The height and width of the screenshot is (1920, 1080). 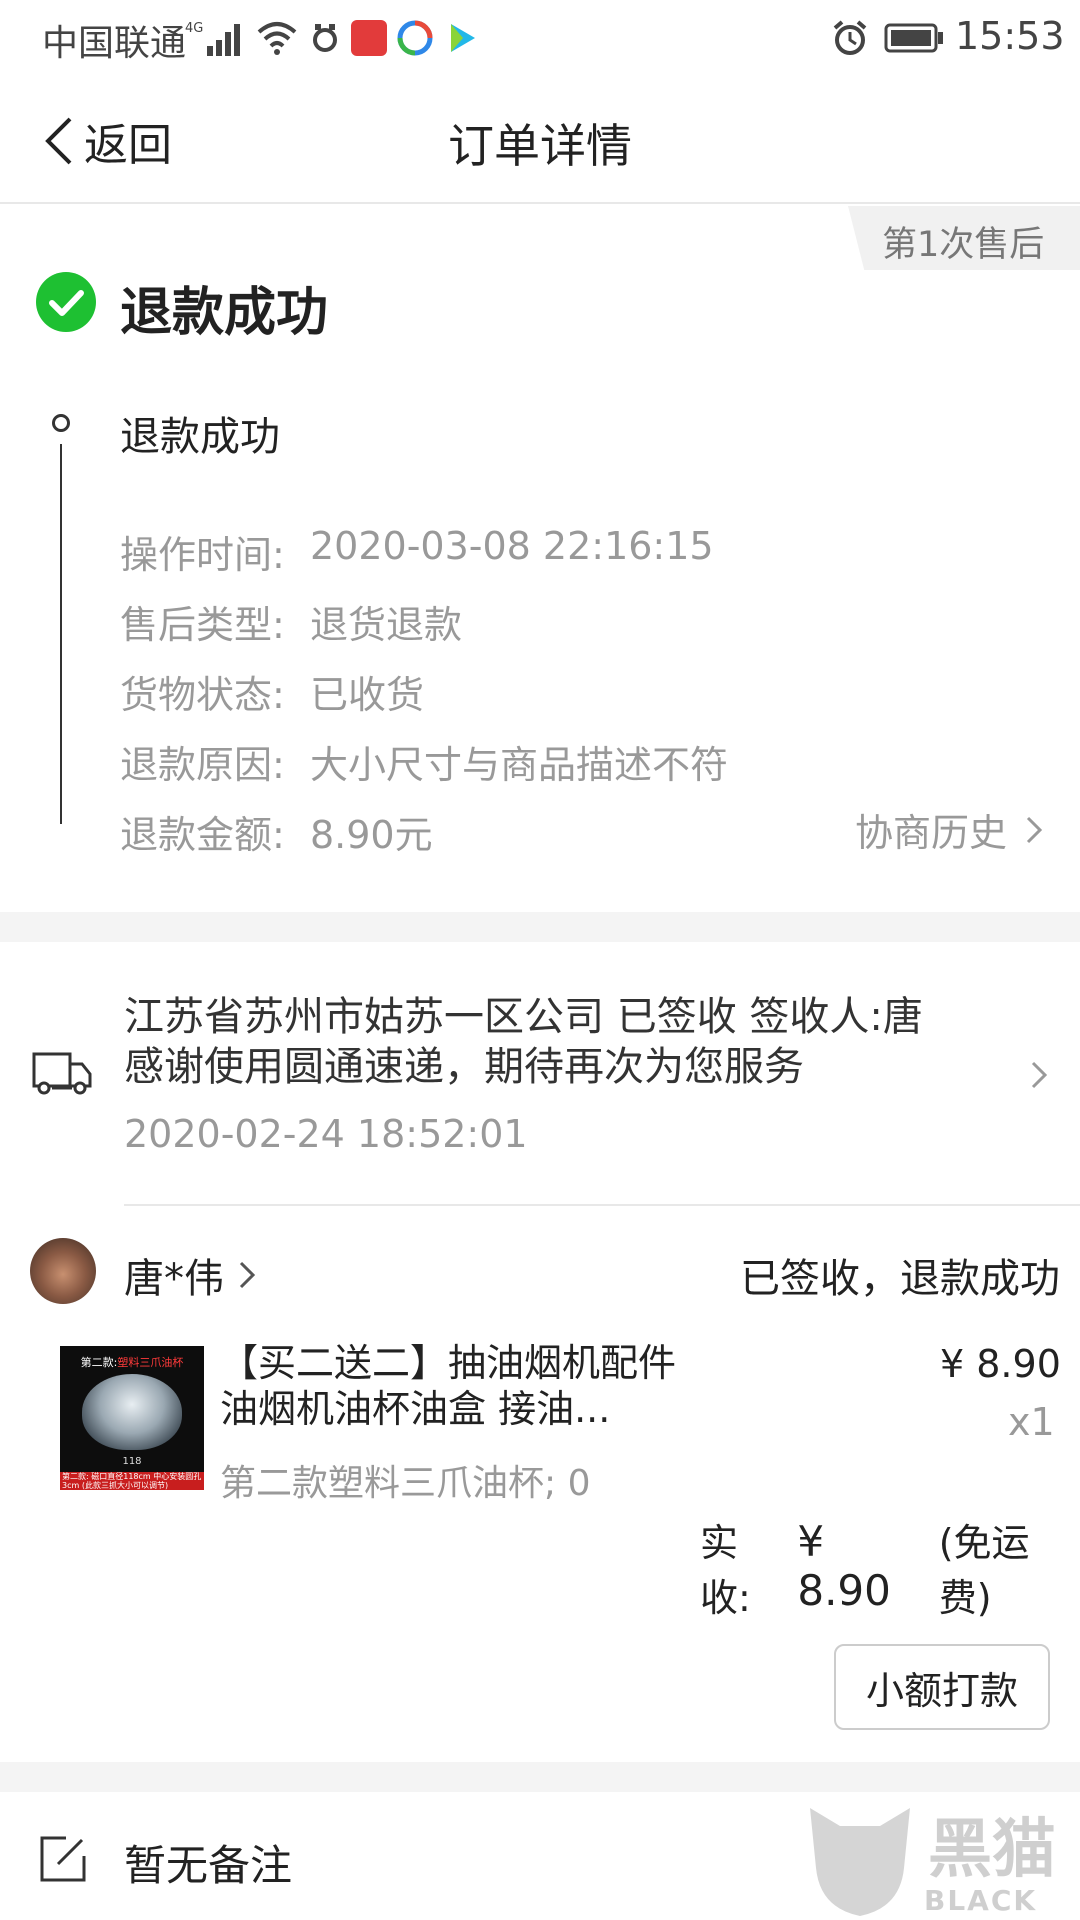 I want to click on signal-icon: 4G, so click(x=212, y=38).